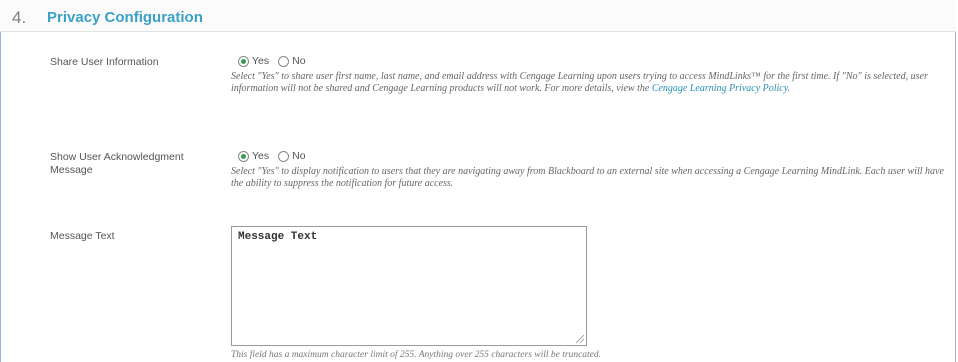 The width and height of the screenshot is (958, 362). Describe the element at coordinates (298, 156) in the screenshot. I see `show-acknowledgment-no-label: No` at that location.